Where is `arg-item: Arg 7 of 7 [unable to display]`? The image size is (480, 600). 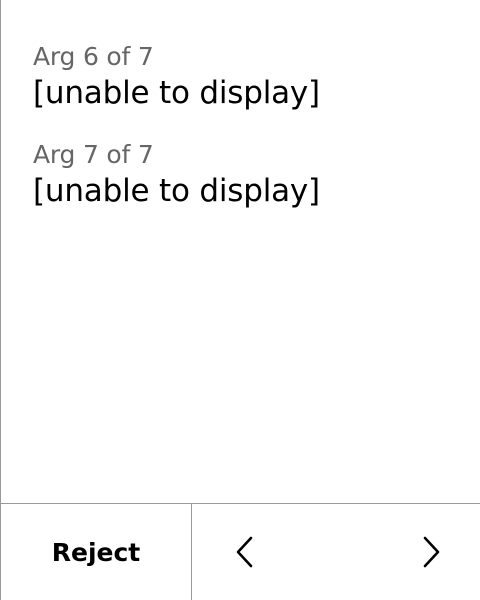
arg-item: Arg 7 of 7 [unable to display] is located at coordinates (246, 174).